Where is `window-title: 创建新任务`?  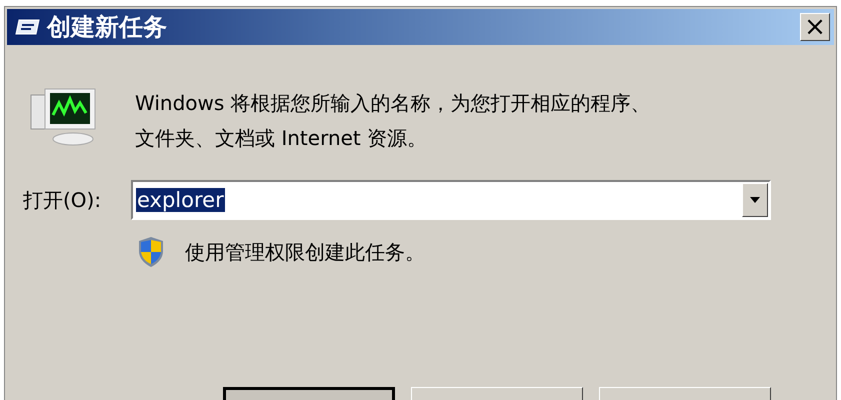
window-title: 创建新任务 is located at coordinates (107, 27).